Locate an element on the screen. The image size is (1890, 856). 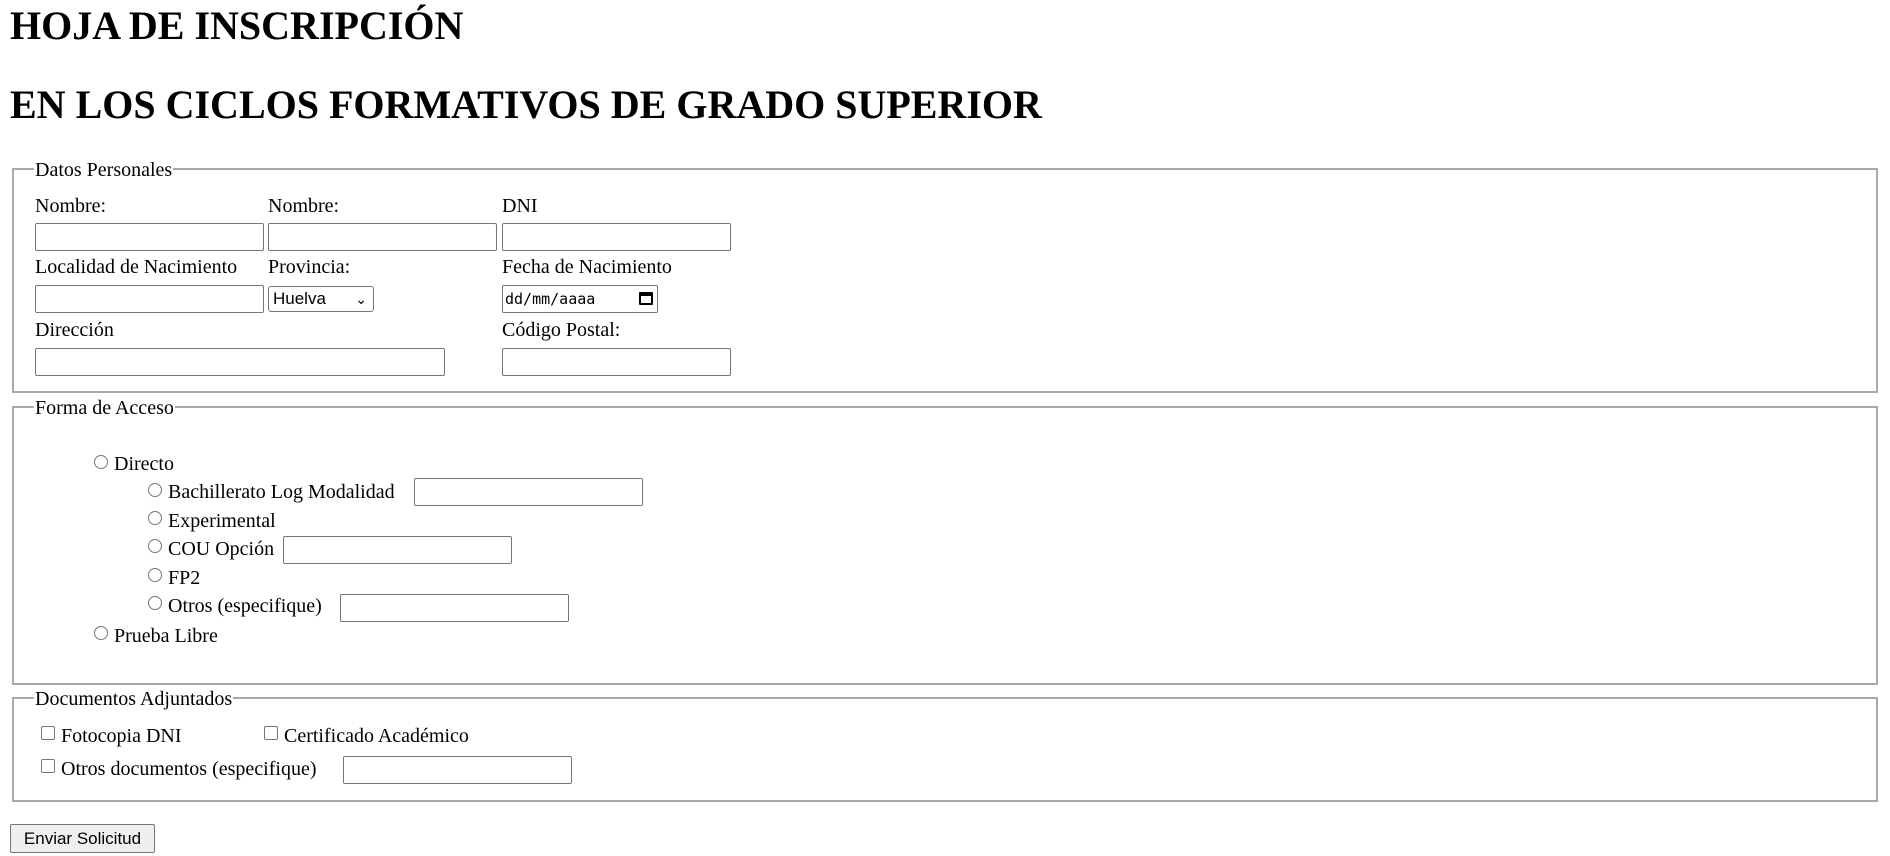
nombre-input is located at coordinates (149, 237).